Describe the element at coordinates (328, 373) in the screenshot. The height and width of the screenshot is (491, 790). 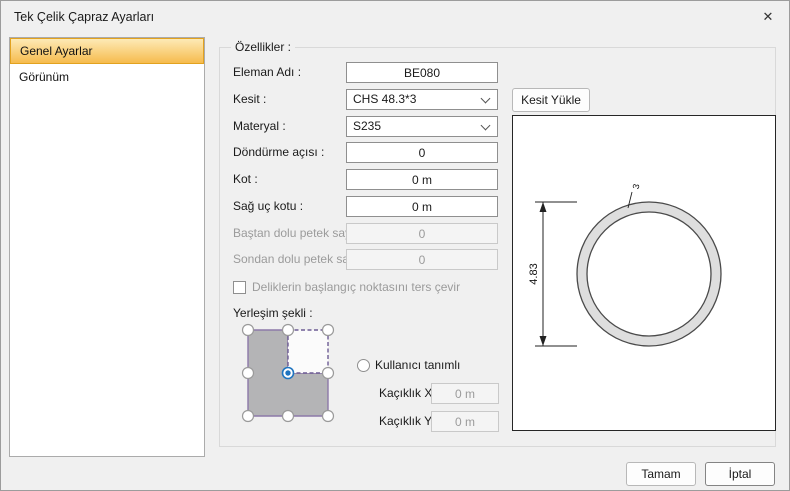
I see `placement-radio-middle-right` at that location.